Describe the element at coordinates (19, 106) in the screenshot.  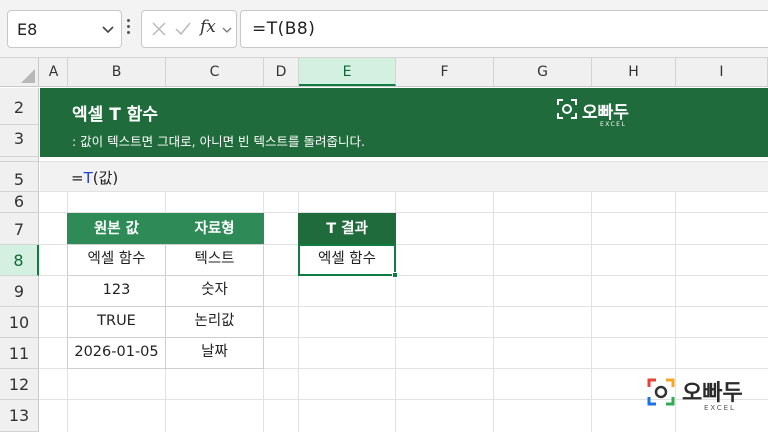
I see `row-header-2: 2` at that location.